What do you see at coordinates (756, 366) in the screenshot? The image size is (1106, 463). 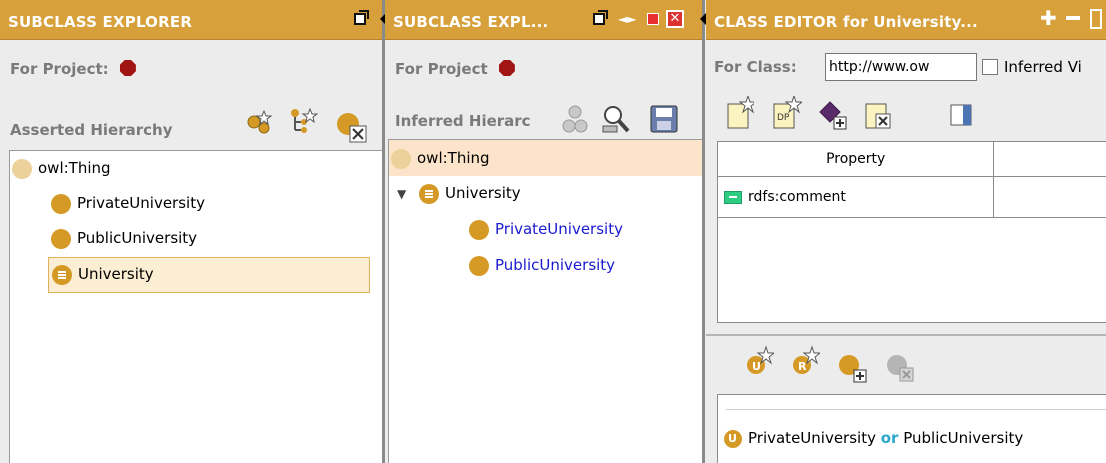 I see `svg-text: U` at bounding box center [756, 366].